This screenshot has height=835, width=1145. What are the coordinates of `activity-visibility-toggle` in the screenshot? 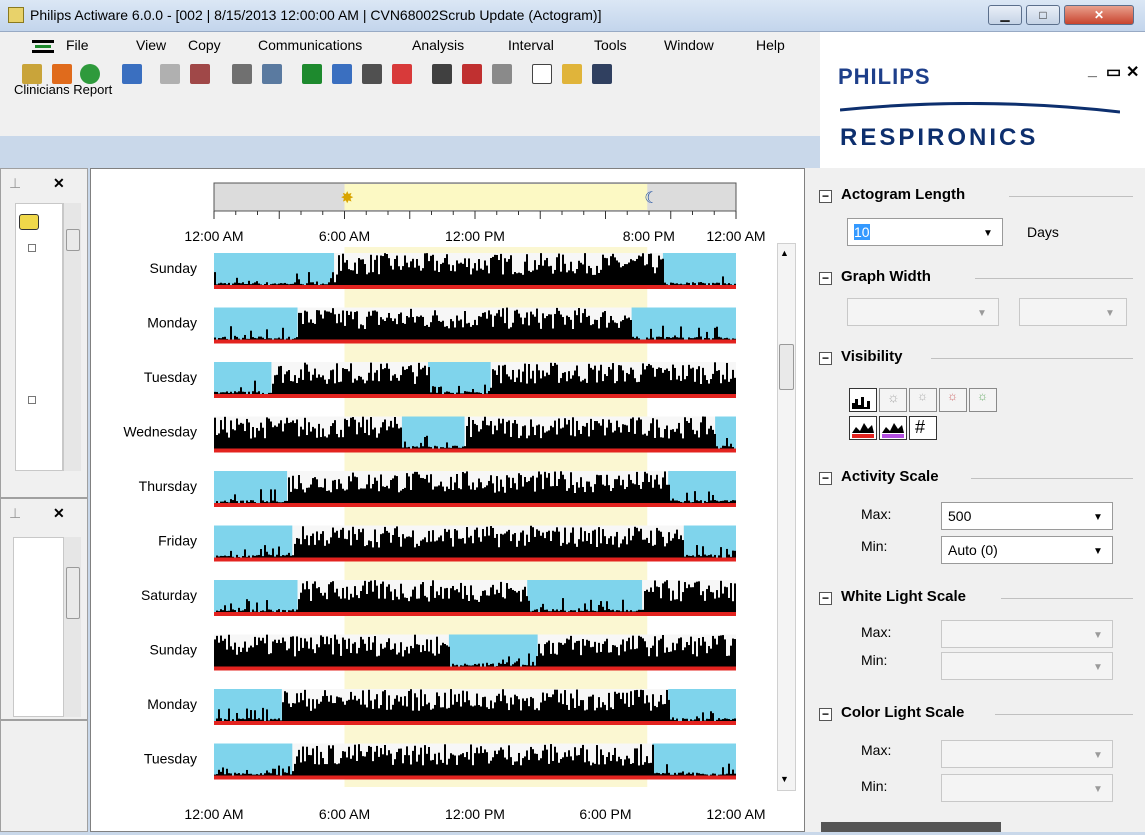 It's located at (863, 400).